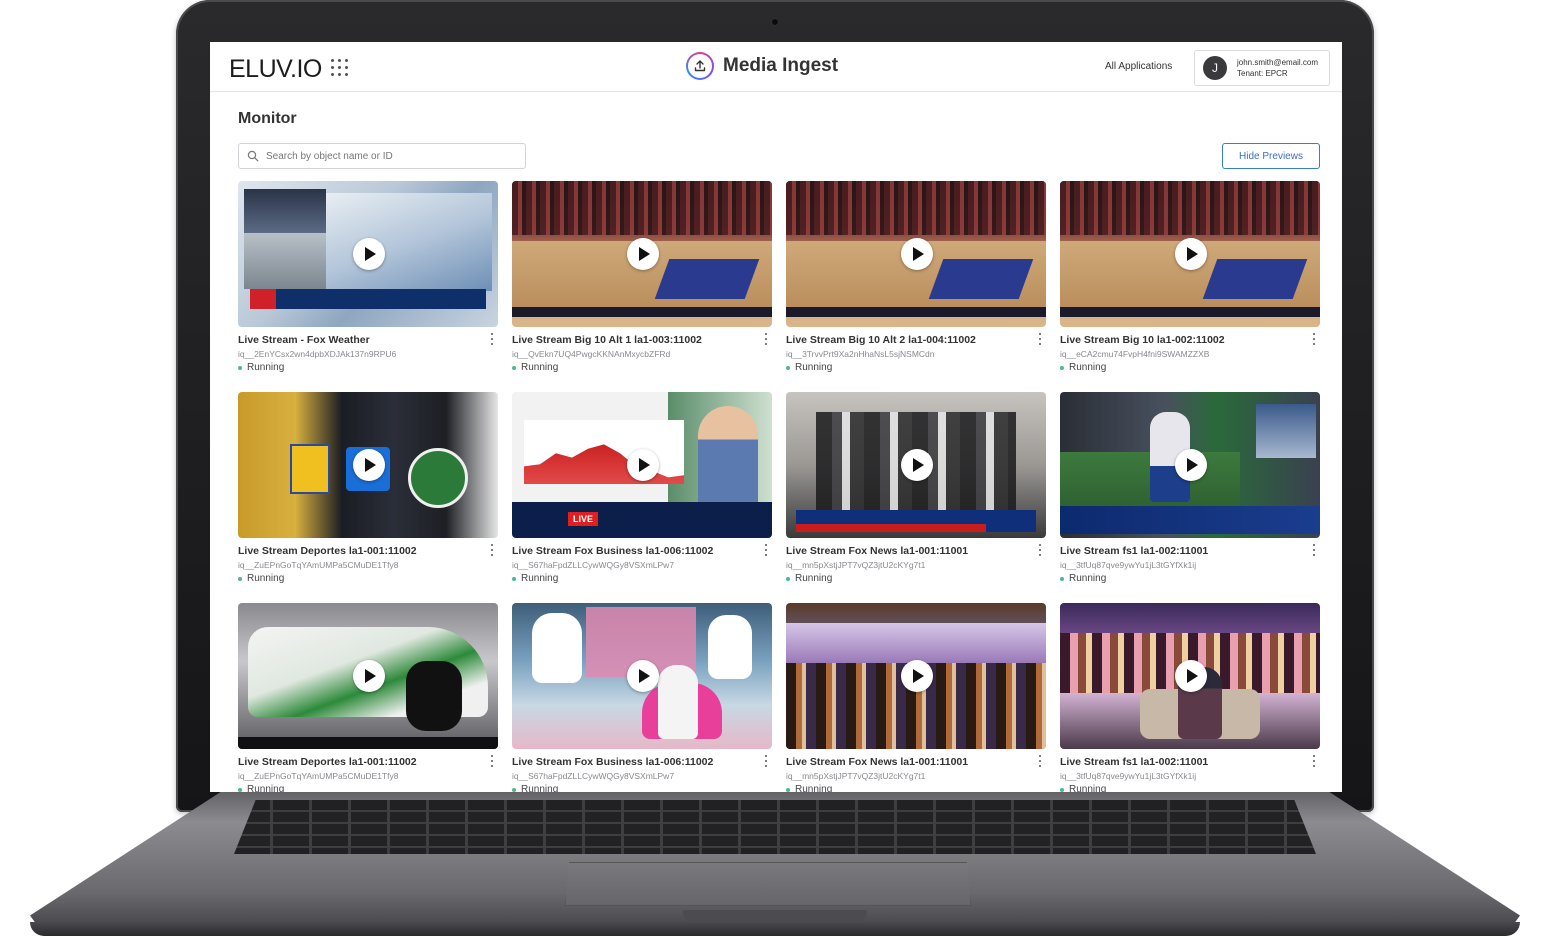  What do you see at coordinates (1134, 762) in the screenshot?
I see `stream-title: Live Stream fs1 la1-002:11001` at bounding box center [1134, 762].